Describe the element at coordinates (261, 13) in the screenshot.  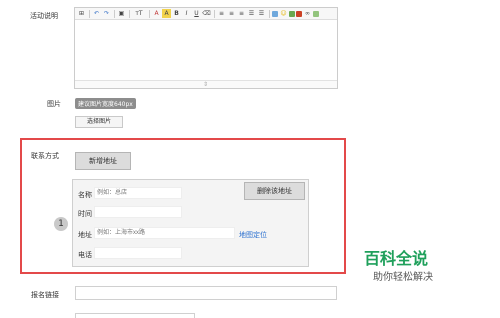
I see `unordered-list-icon: ☰` at that location.